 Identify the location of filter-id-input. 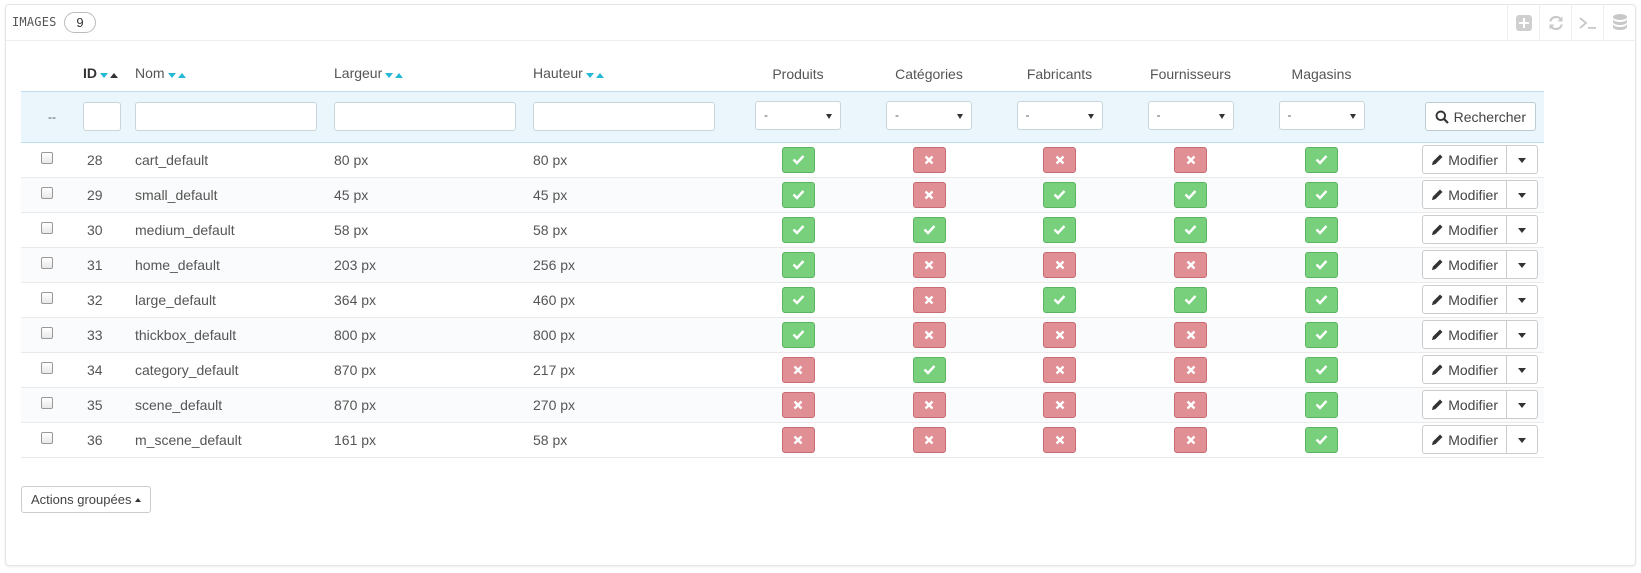
(102, 116).